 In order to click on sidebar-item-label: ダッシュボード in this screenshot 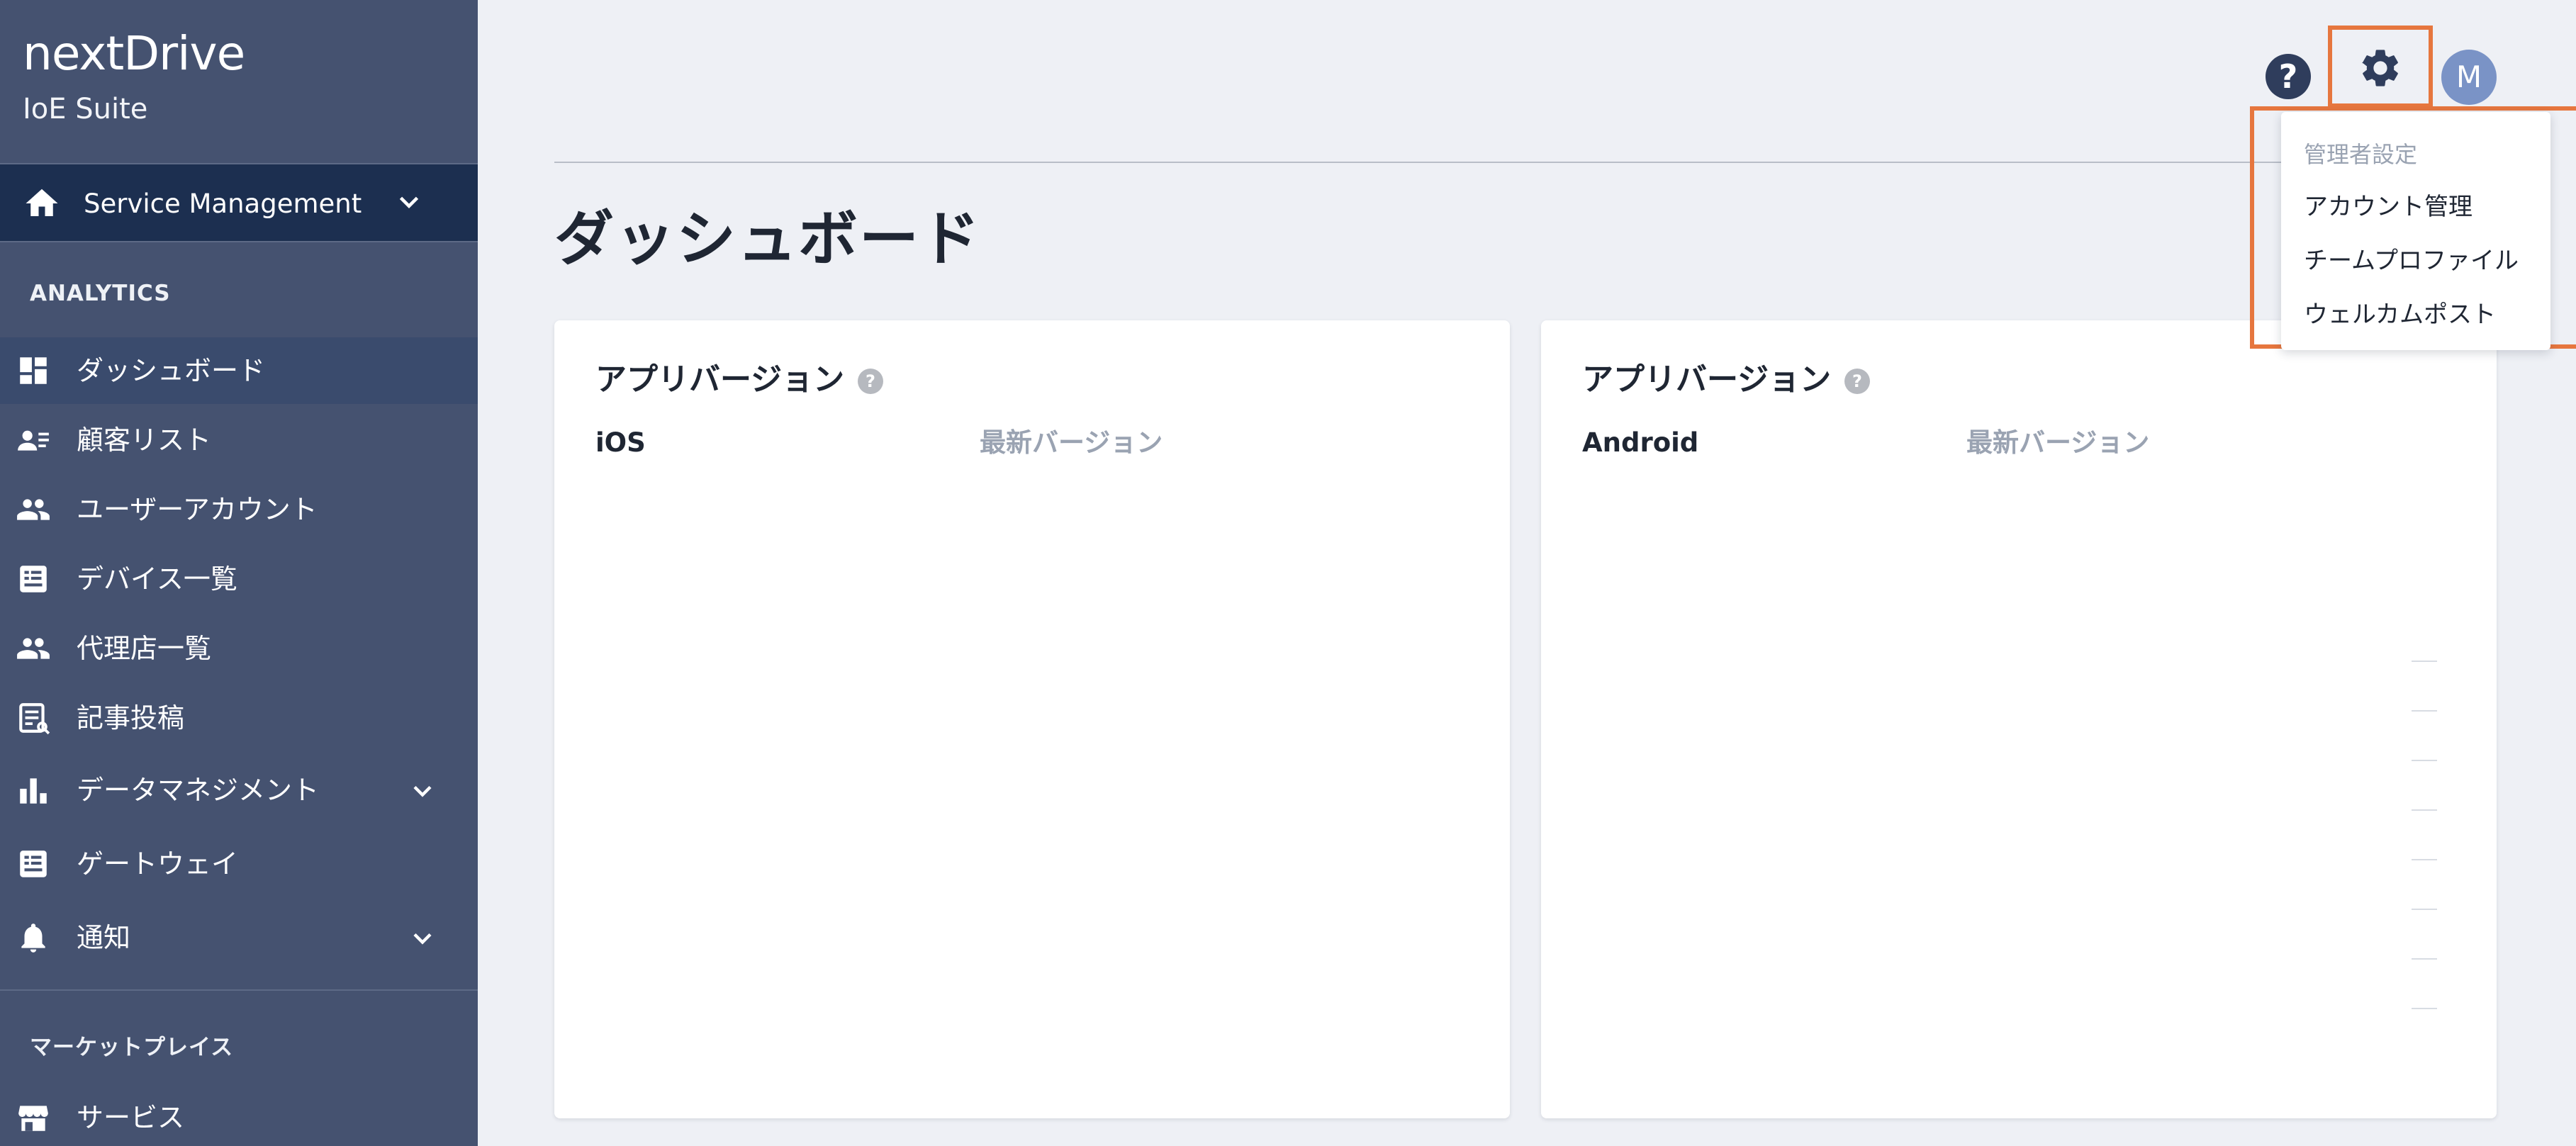, I will do `click(172, 370)`.